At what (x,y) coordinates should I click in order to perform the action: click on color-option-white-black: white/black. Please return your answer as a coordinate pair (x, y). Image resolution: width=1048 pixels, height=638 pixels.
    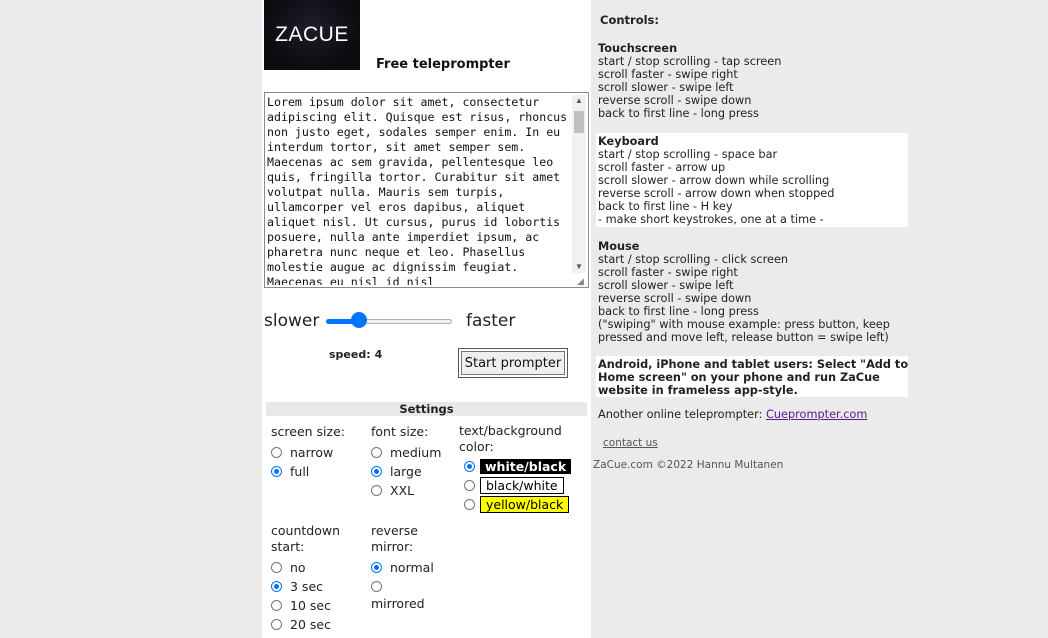
    Looking at the image, I should click on (524, 466).